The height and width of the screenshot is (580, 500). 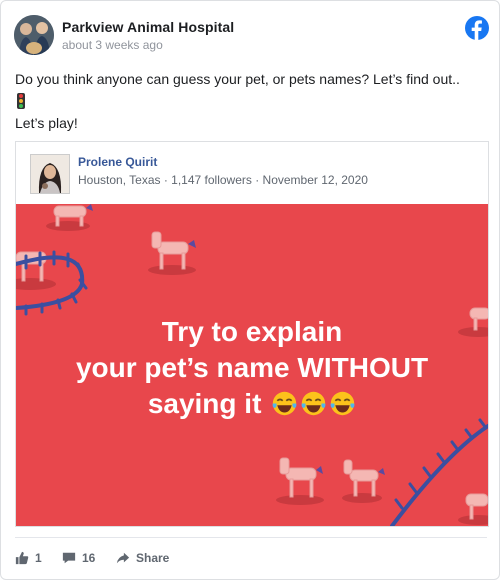 I want to click on shared-author-name: Prolene Quirit, so click(x=117, y=162).